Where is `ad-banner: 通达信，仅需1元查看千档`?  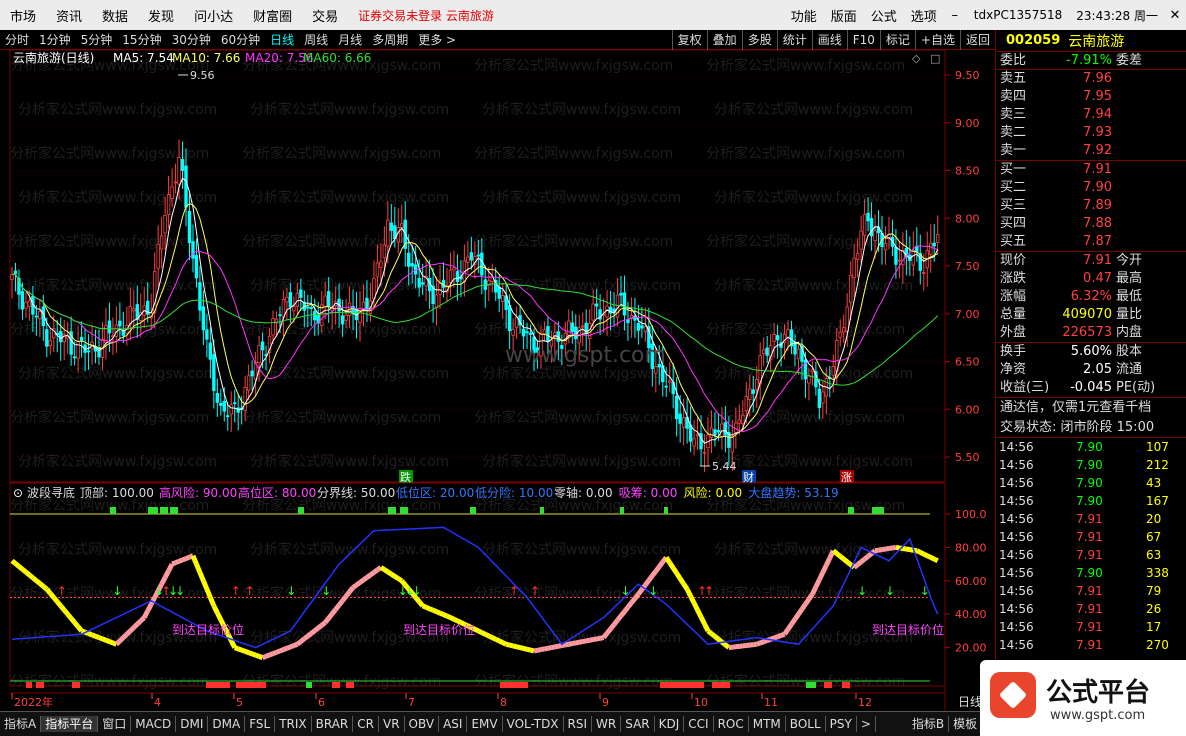 ad-banner: 通达信，仅需1元查看千档 is located at coordinates (1091, 408).